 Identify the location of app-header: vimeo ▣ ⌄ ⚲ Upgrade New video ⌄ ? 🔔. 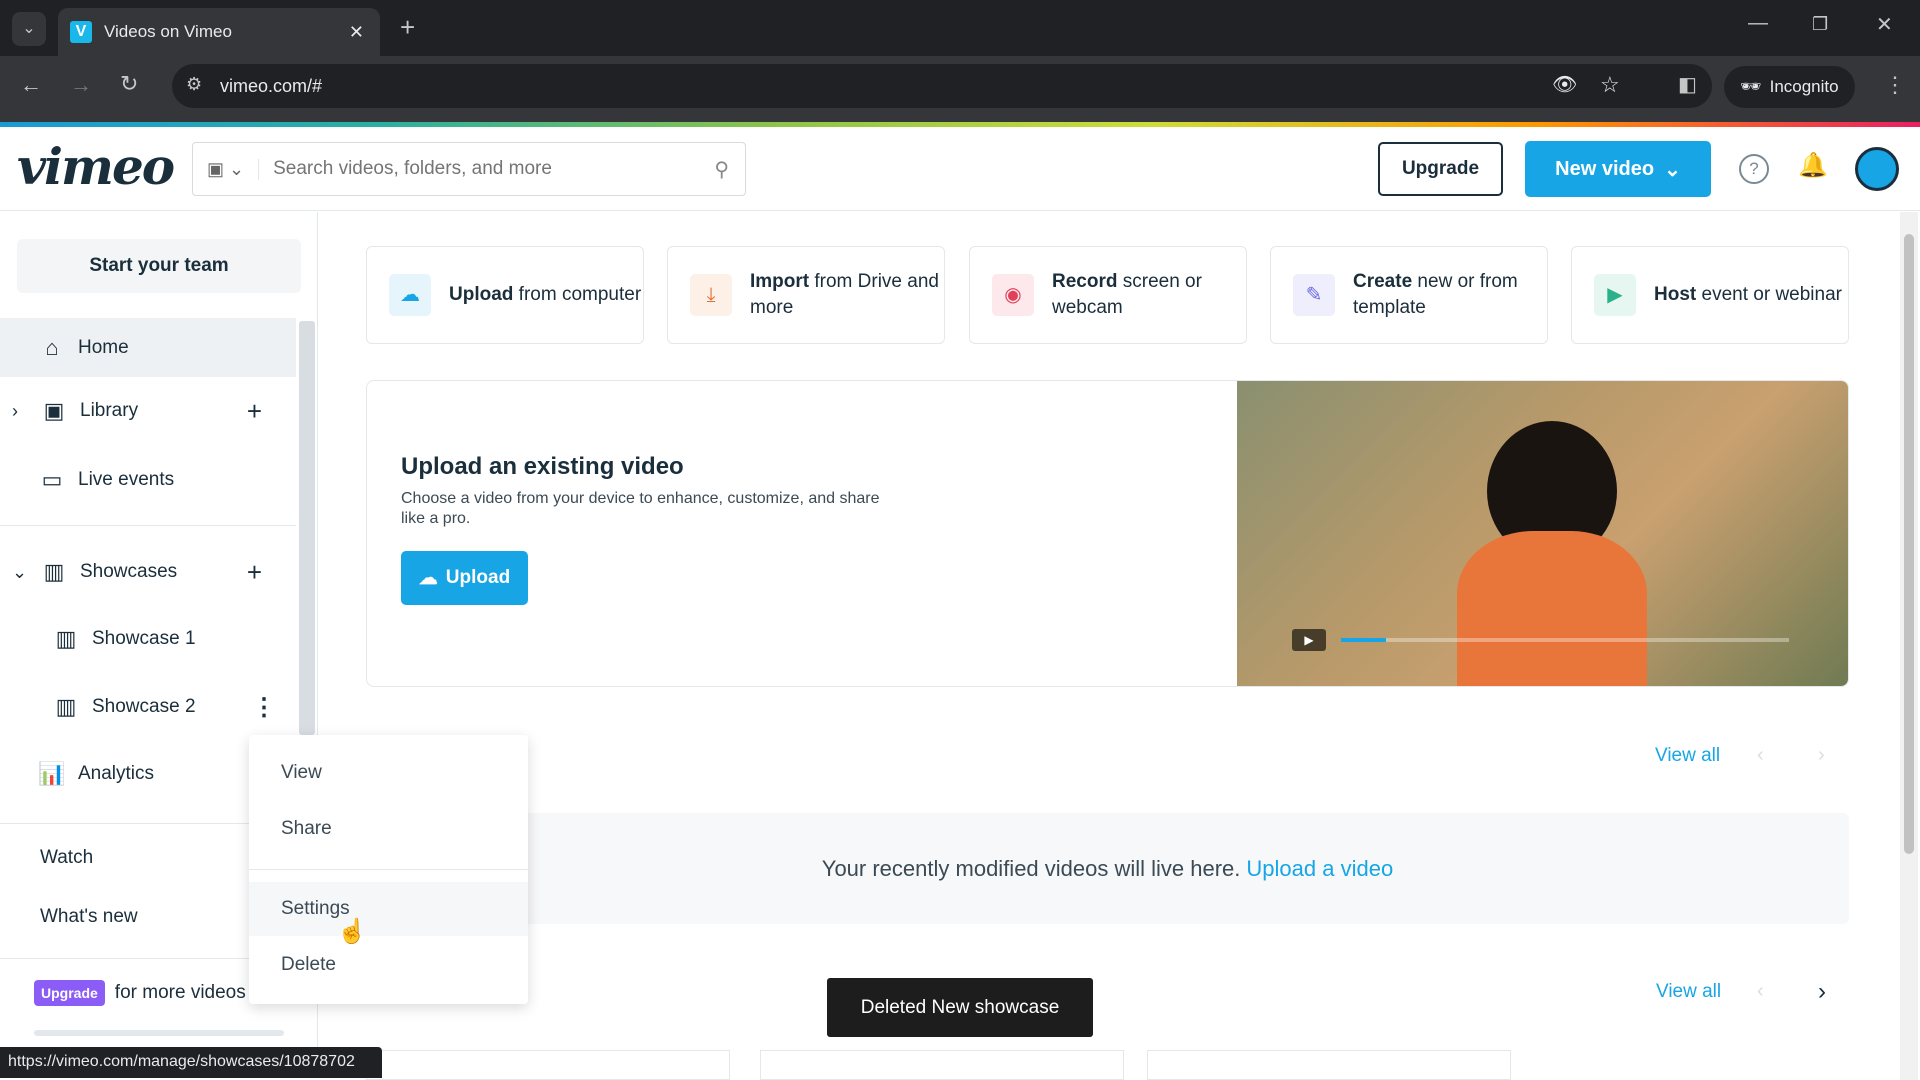
(960, 169).